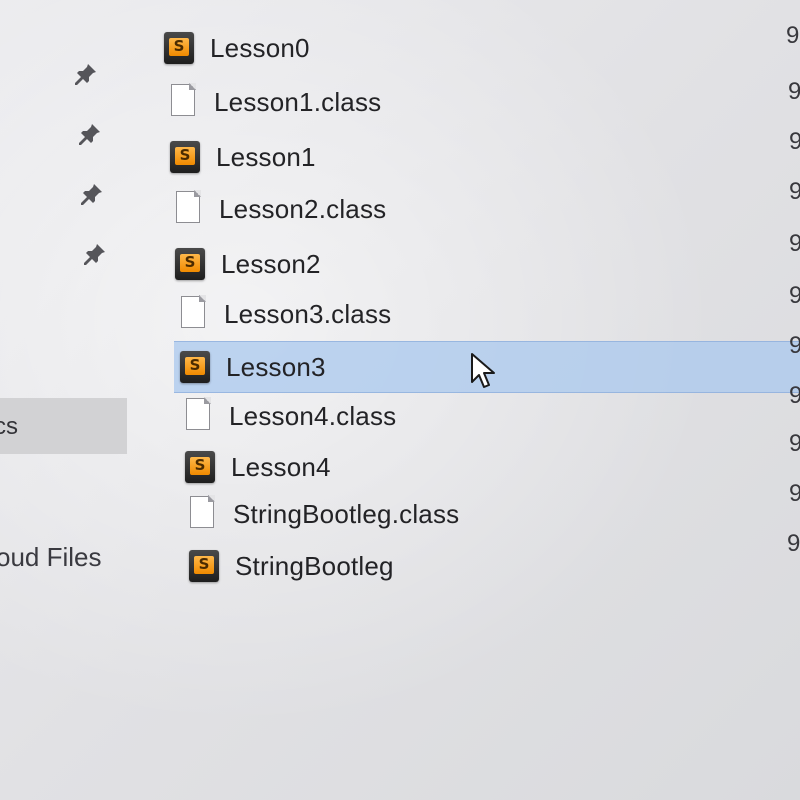 The image size is (800, 800). I want to click on list-item: Lesson4.class, so click(491, 416).